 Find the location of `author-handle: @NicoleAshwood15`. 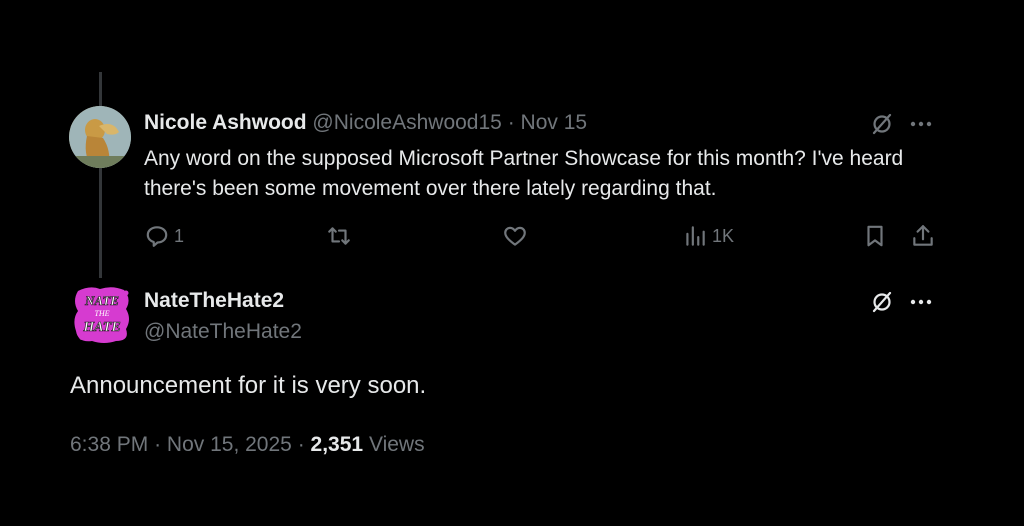

author-handle: @NicoleAshwood15 is located at coordinates (406, 122).